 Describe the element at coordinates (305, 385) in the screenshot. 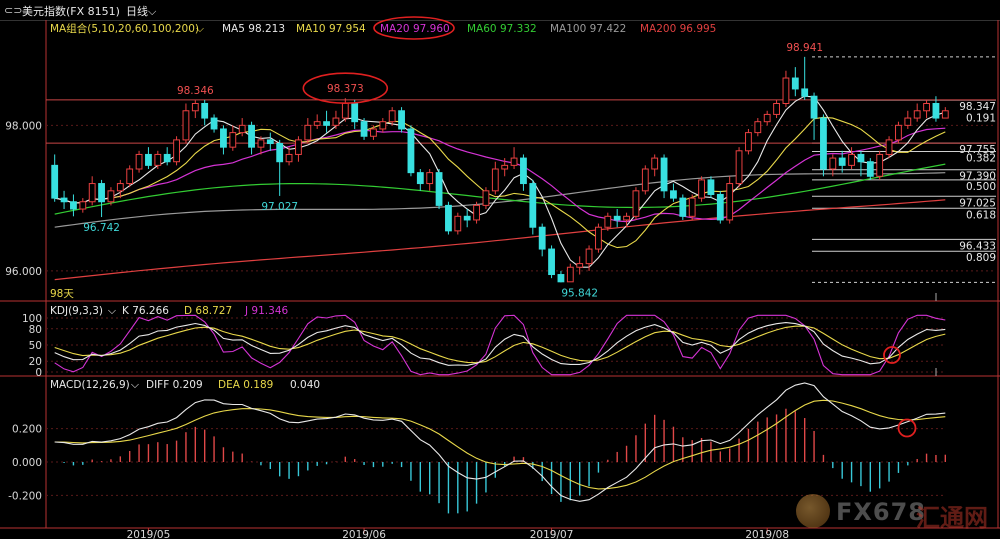

I see `macd-legend-item: 0.040` at that location.